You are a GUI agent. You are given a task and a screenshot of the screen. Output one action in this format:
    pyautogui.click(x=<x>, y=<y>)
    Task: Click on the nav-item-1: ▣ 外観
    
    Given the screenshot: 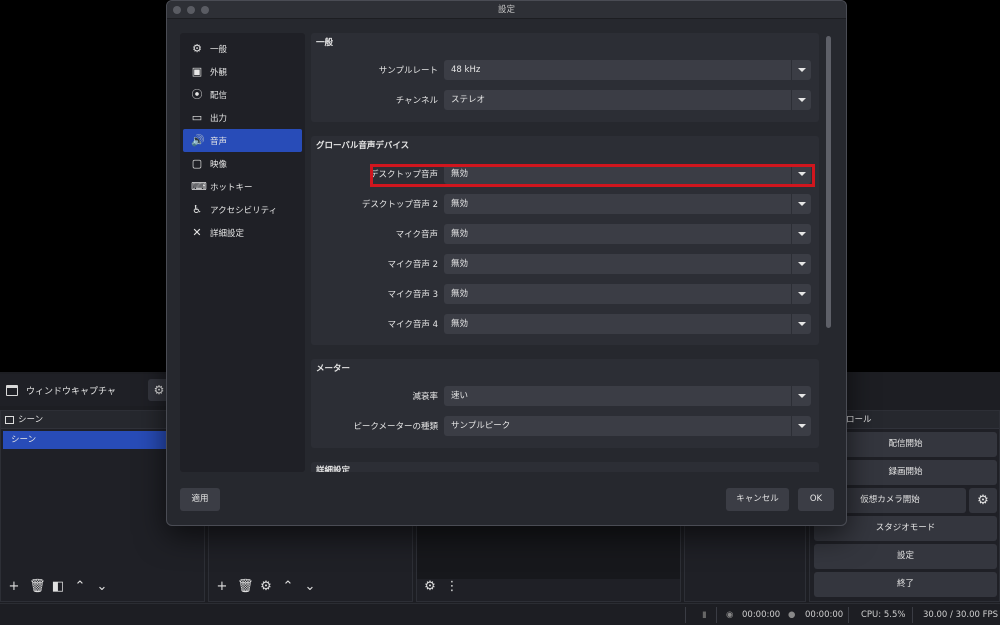 What is the action you would take?
    pyautogui.click(x=242, y=71)
    